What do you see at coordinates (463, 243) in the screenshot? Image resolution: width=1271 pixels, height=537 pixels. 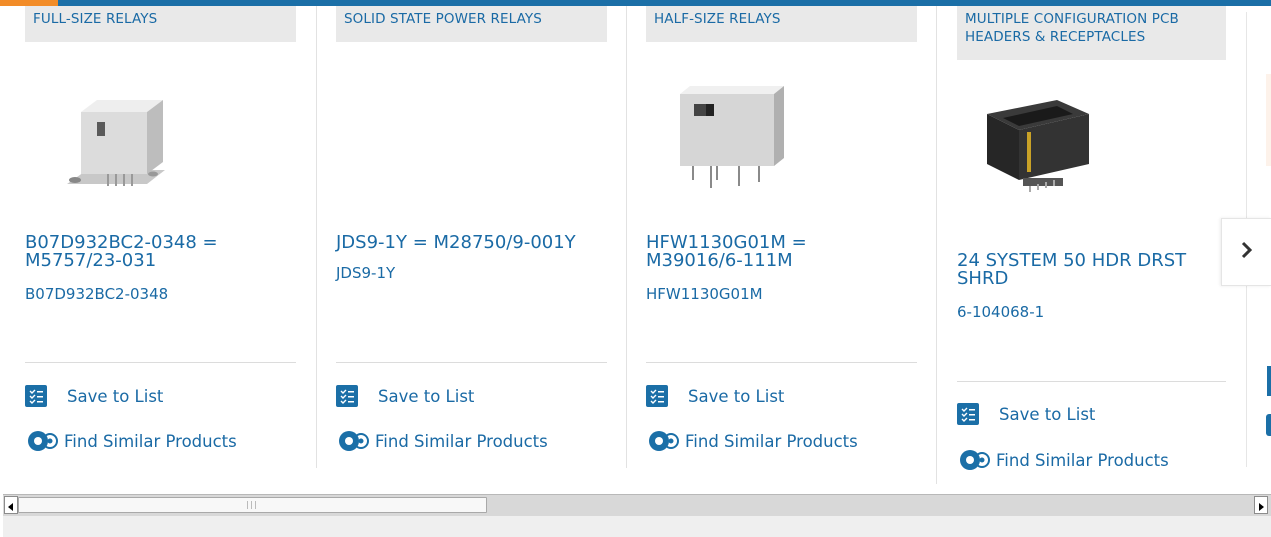 I see `product-title-link: JDS9-1Y = M28750/9-001Y` at bounding box center [463, 243].